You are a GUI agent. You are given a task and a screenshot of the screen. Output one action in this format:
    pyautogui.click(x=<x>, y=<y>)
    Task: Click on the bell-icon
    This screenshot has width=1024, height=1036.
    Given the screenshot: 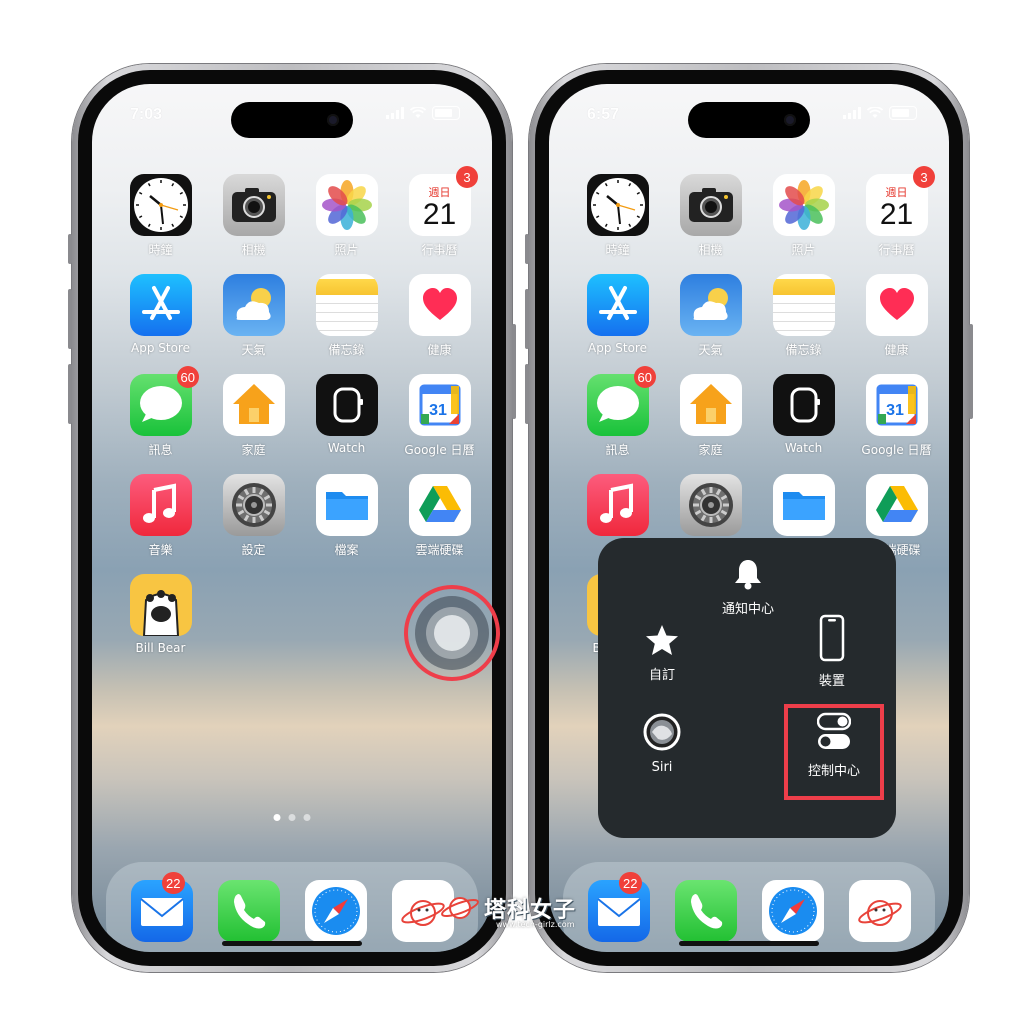 What is the action you would take?
    pyautogui.click(x=748, y=575)
    